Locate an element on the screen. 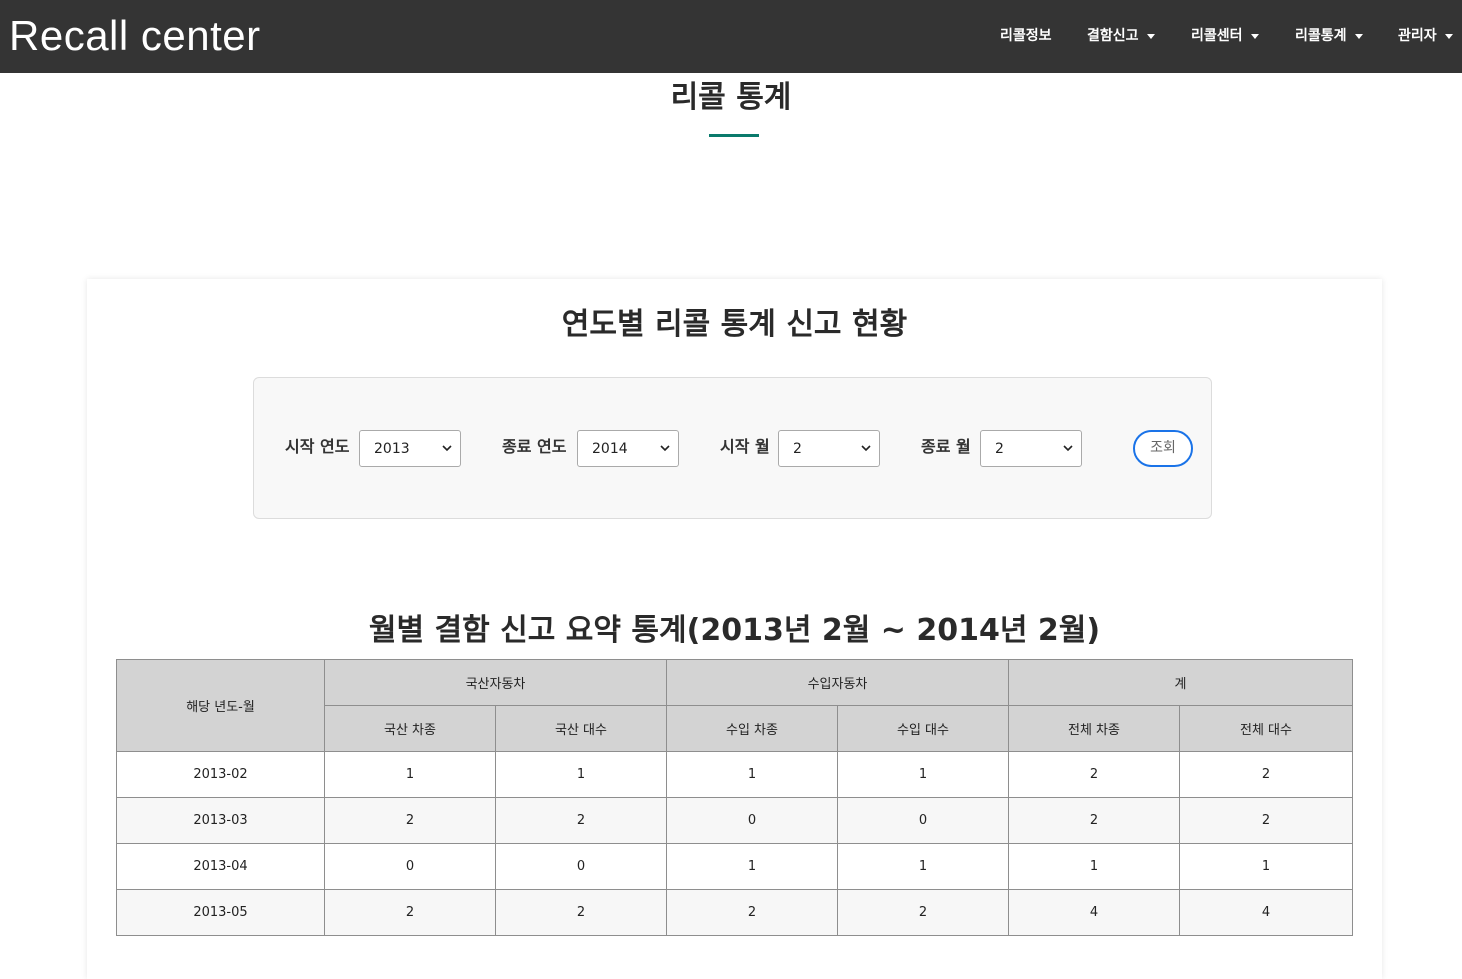 The height and width of the screenshot is (979, 1462). group-header-imported: 수입자동차 is located at coordinates (837, 682).